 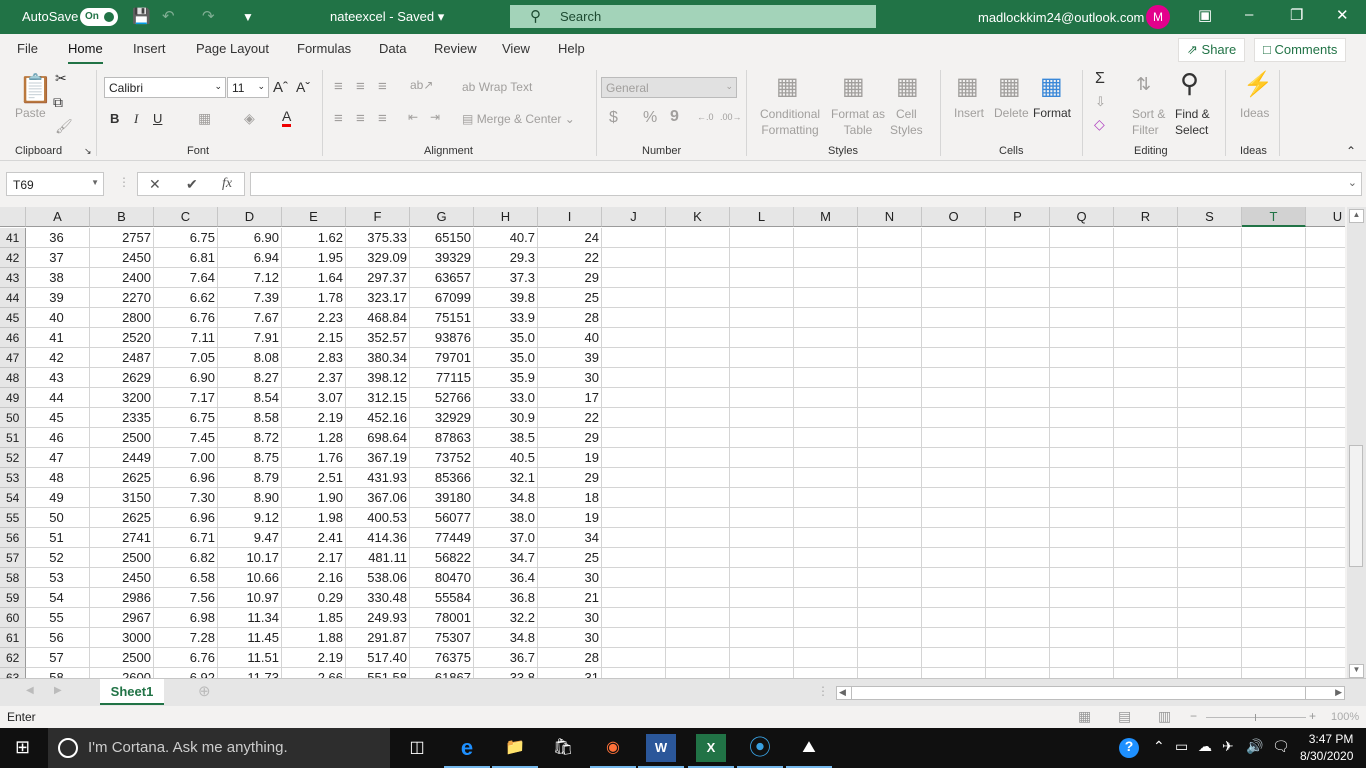 I want to click on sort-filter-icon: ⇅, so click(x=1143, y=84).